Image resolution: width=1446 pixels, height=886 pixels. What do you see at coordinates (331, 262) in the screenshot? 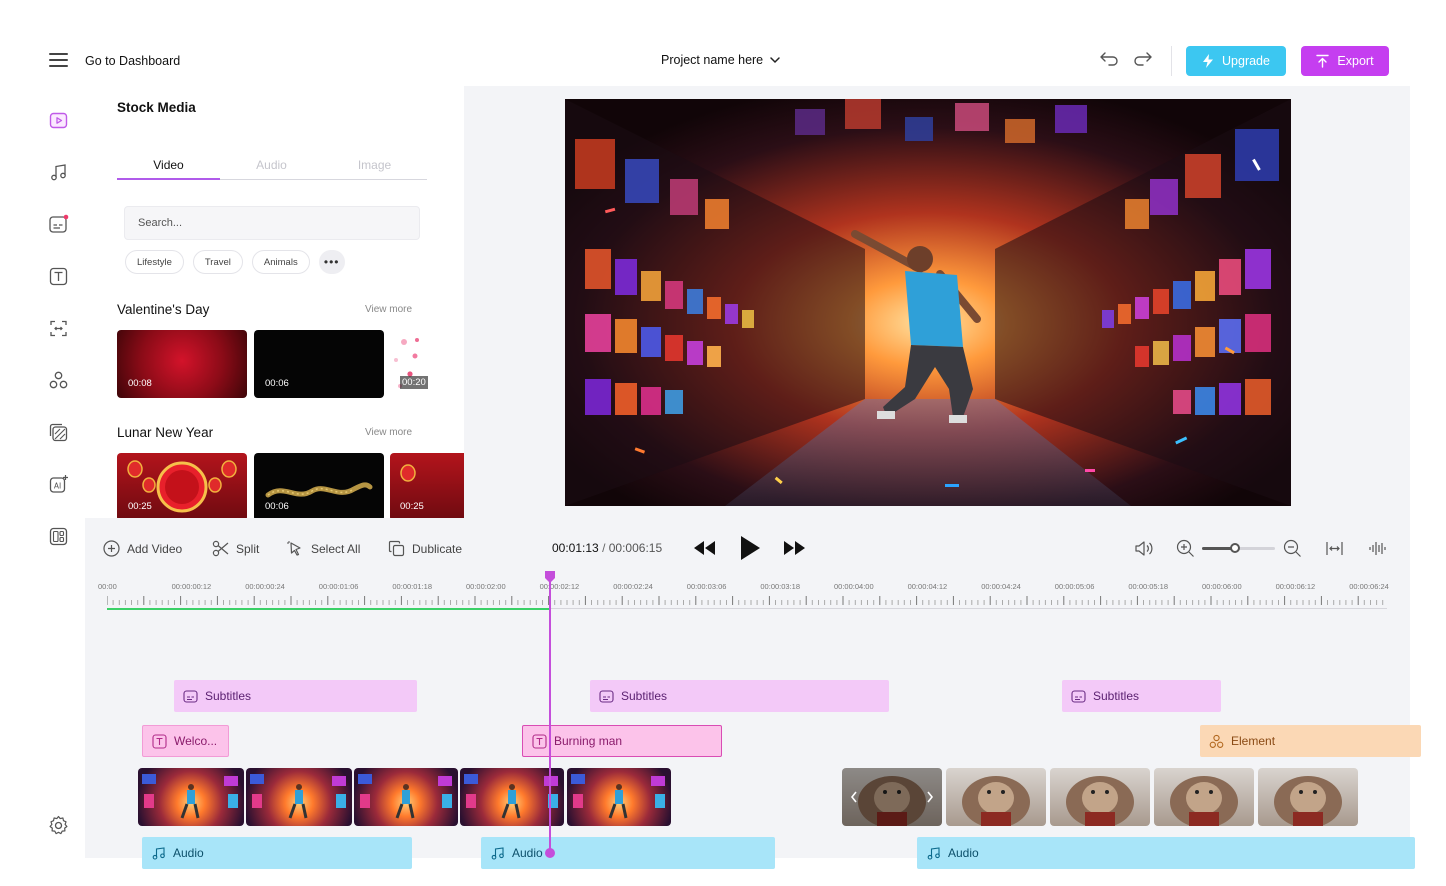
I see `more-chips-icon: •••` at bounding box center [331, 262].